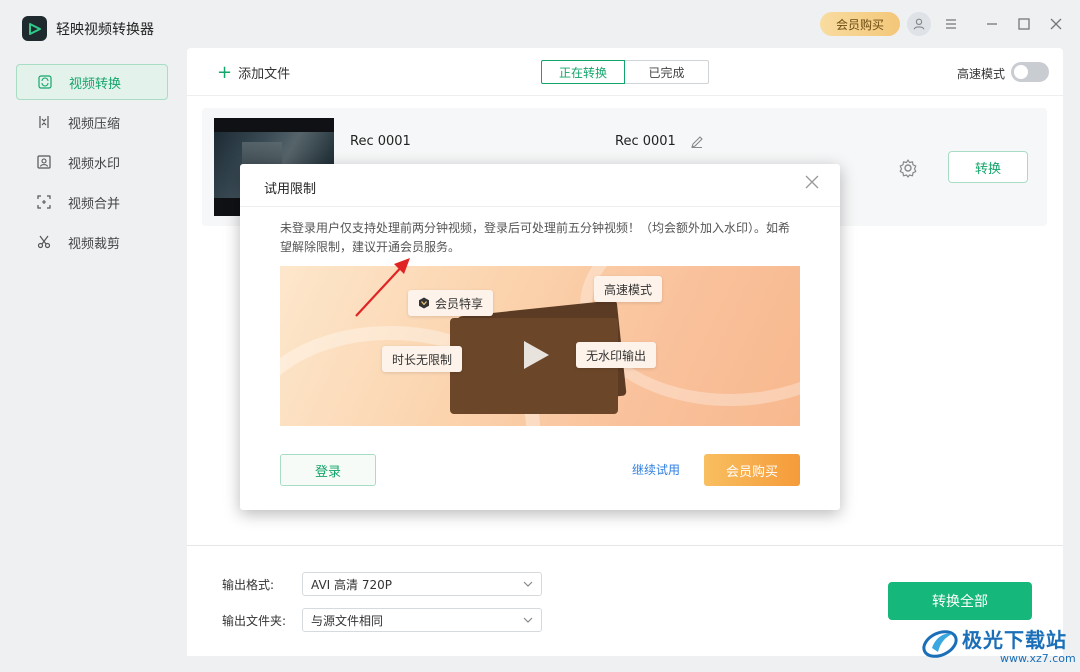  I want to click on output-folder-select: 与源文件相同, so click(422, 620).